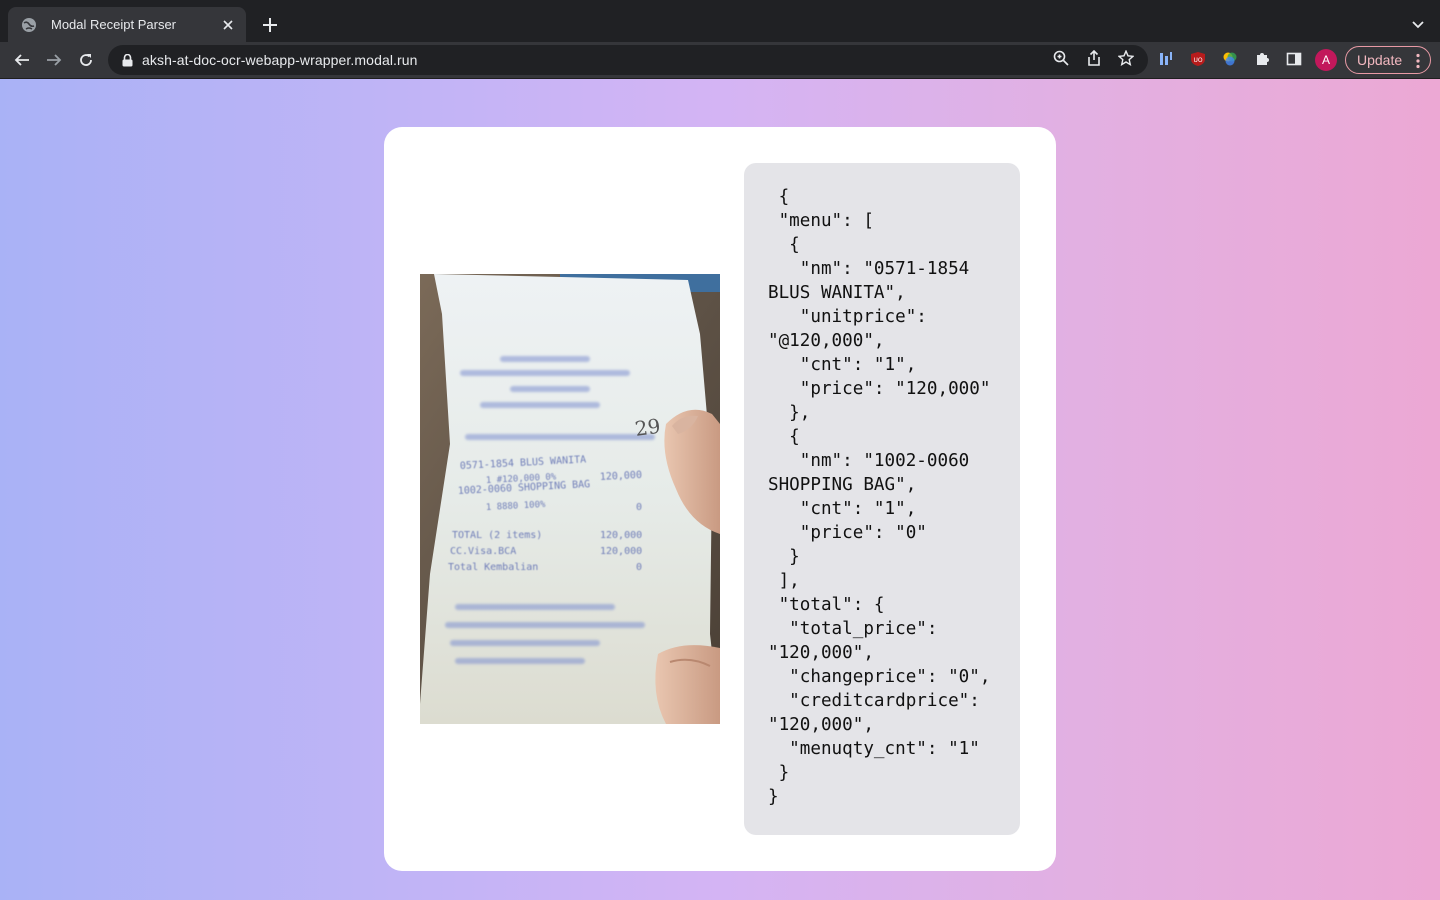  I want to click on json-line: "menu": [, so click(821, 221).